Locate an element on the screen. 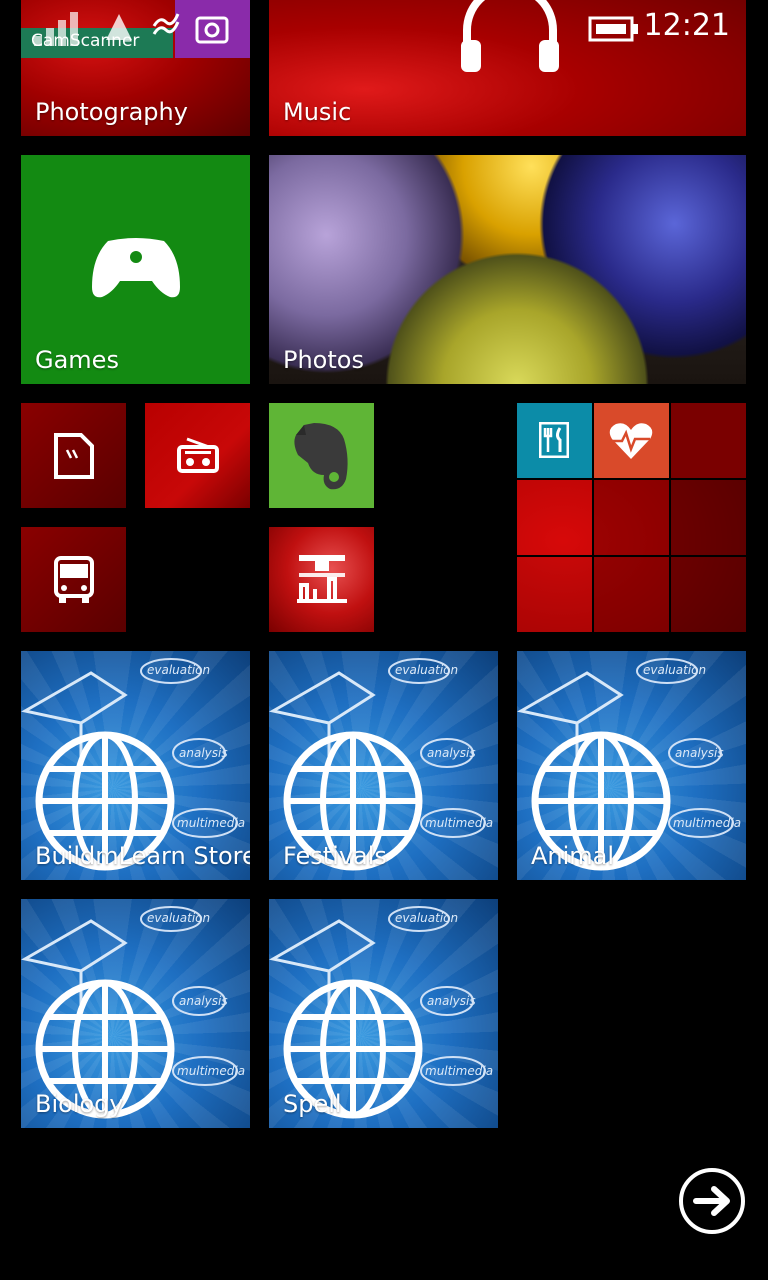 The image size is (768, 1280). tile-spell: evaluation analysis multimedia Spell is located at coordinates (383, 1013).